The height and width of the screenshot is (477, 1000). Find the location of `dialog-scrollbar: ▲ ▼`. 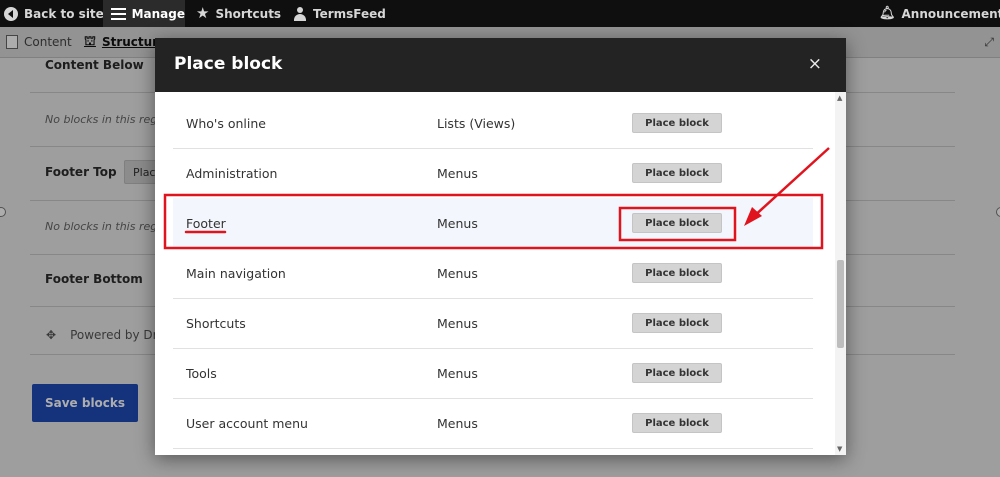

dialog-scrollbar: ▲ ▼ is located at coordinates (840, 273).